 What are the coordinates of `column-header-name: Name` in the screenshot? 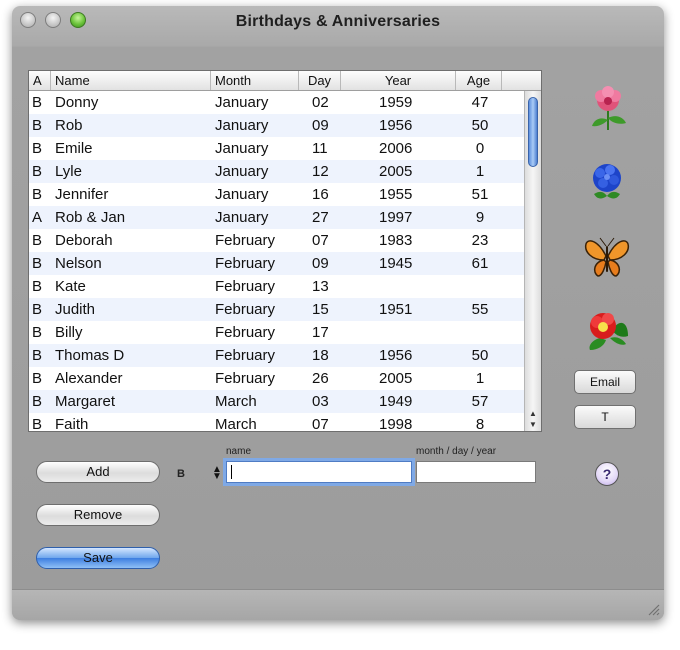 It's located at (131, 80).